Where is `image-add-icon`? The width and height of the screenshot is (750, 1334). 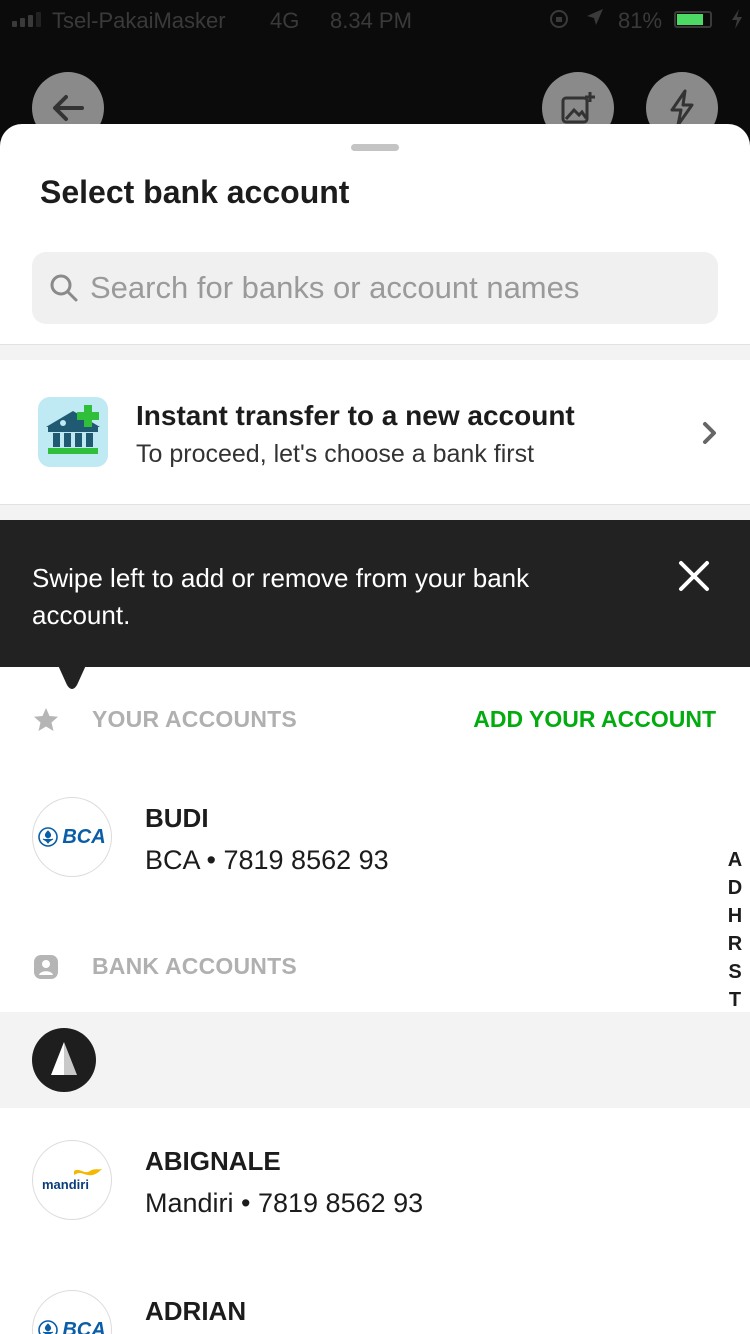
image-add-icon is located at coordinates (578, 108).